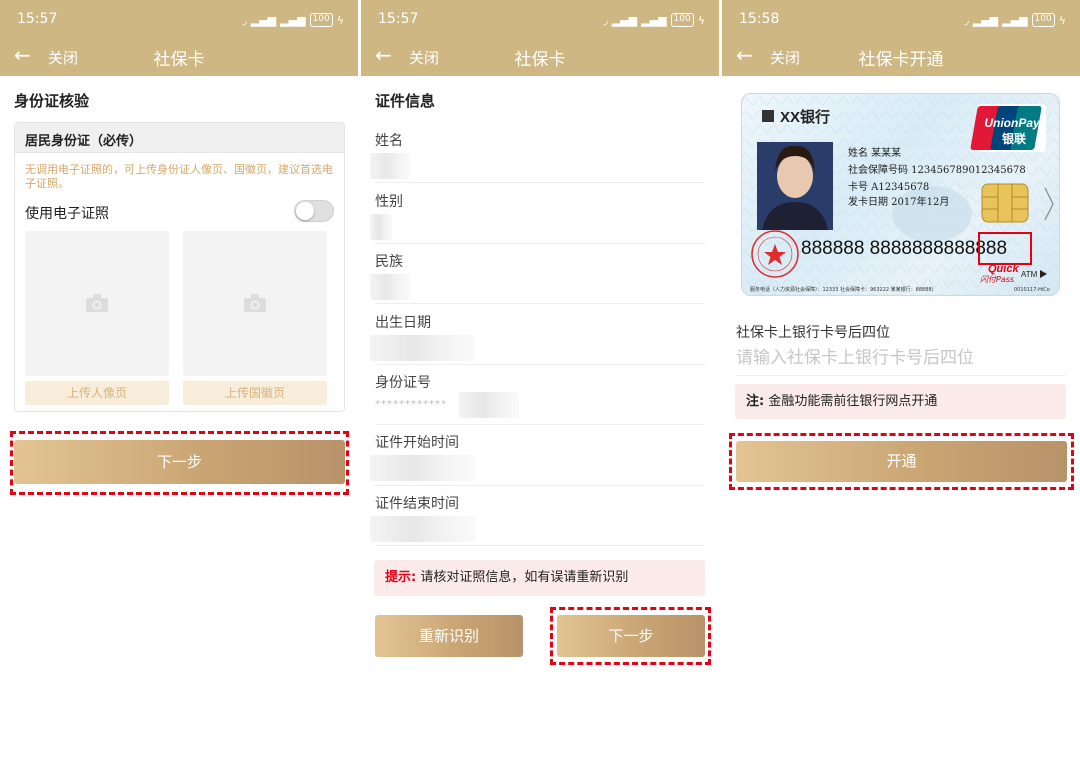  What do you see at coordinates (901, 20) in the screenshot?
I see `status-bar: 15:58 ◞ ▂▄▆ ▂▄▆ 100 ϟ` at bounding box center [901, 20].